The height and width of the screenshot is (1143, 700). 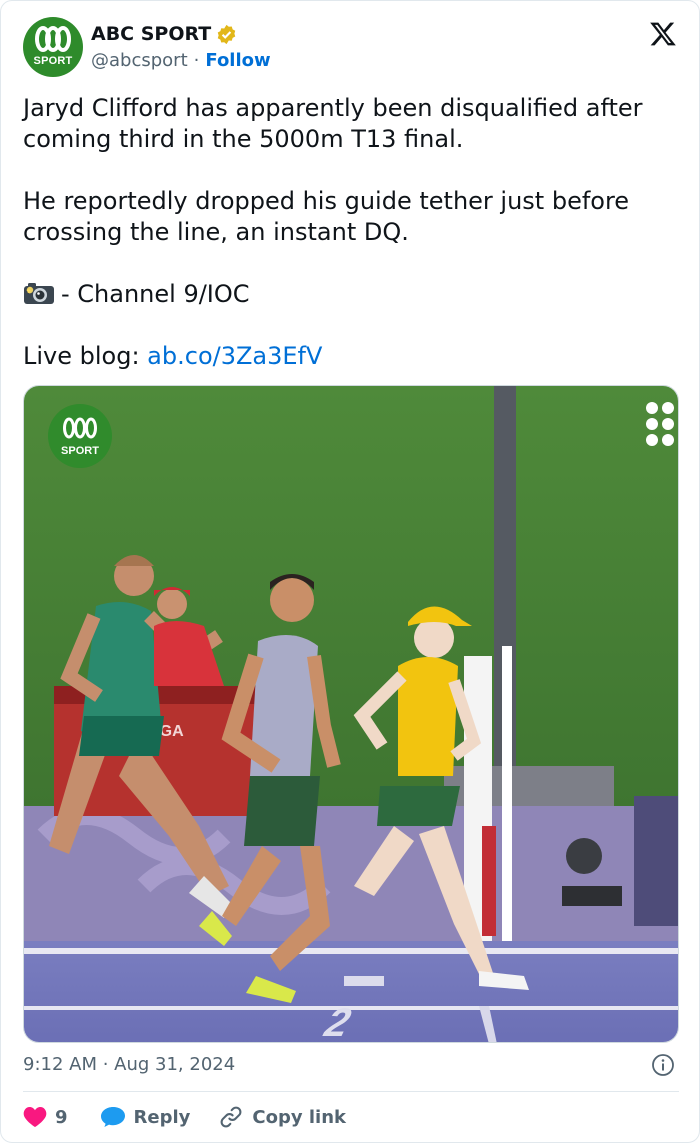 I want to click on tweet-actions: 9 Reply Copy link, so click(x=184, y=1117).